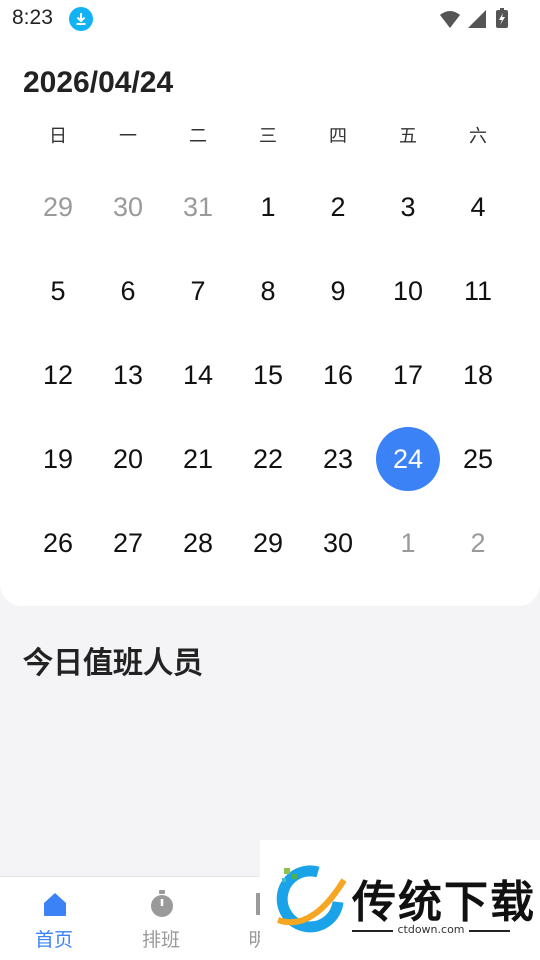  What do you see at coordinates (128, 375) in the screenshot?
I see `calendar-day: 13` at bounding box center [128, 375].